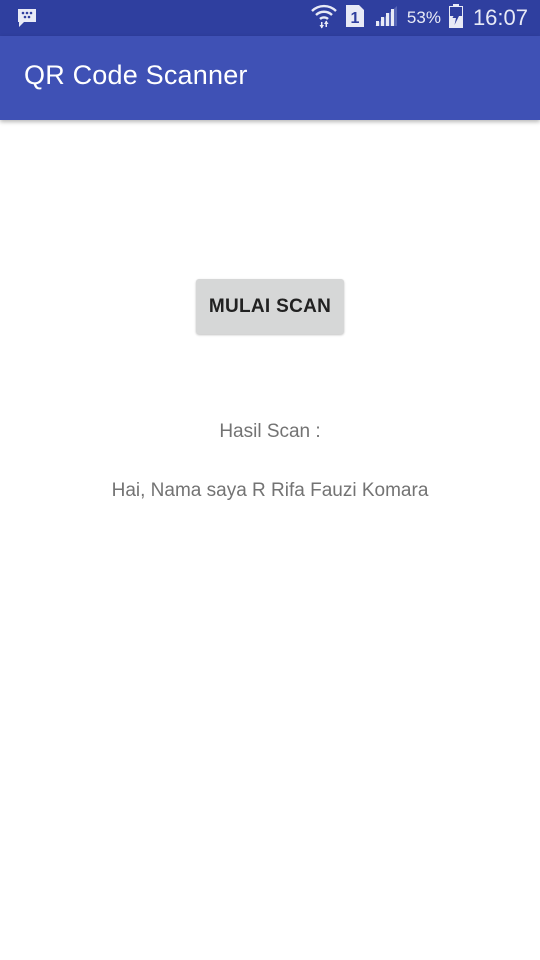 This screenshot has width=540, height=960. What do you see at coordinates (270, 306) in the screenshot?
I see `scan-button: MULAI SCAN` at bounding box center [270, 306].